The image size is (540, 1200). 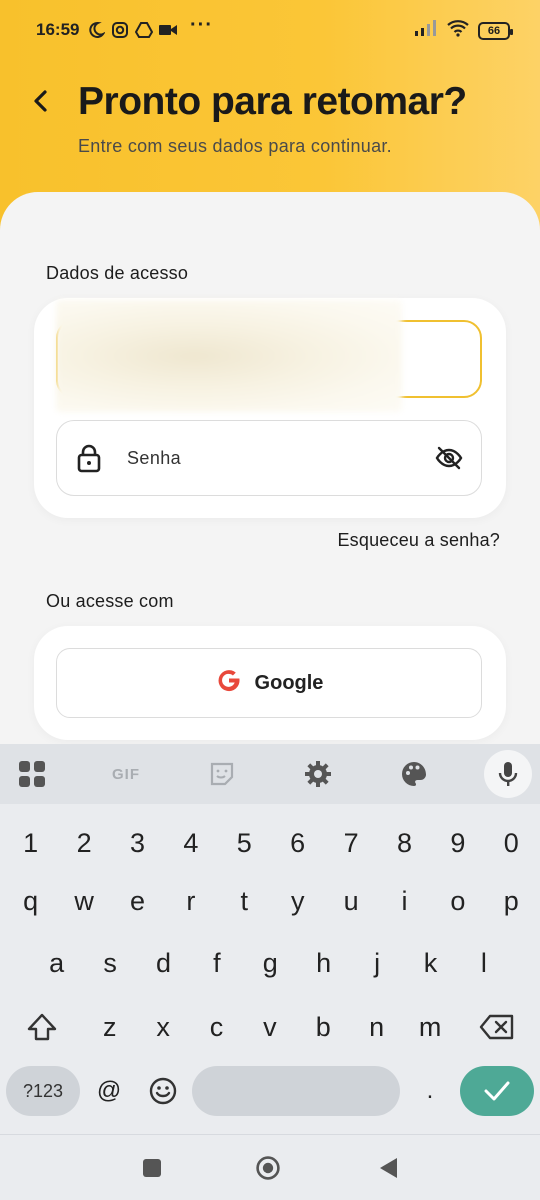 I want to click on key: c, so click(x=216, y=1027).